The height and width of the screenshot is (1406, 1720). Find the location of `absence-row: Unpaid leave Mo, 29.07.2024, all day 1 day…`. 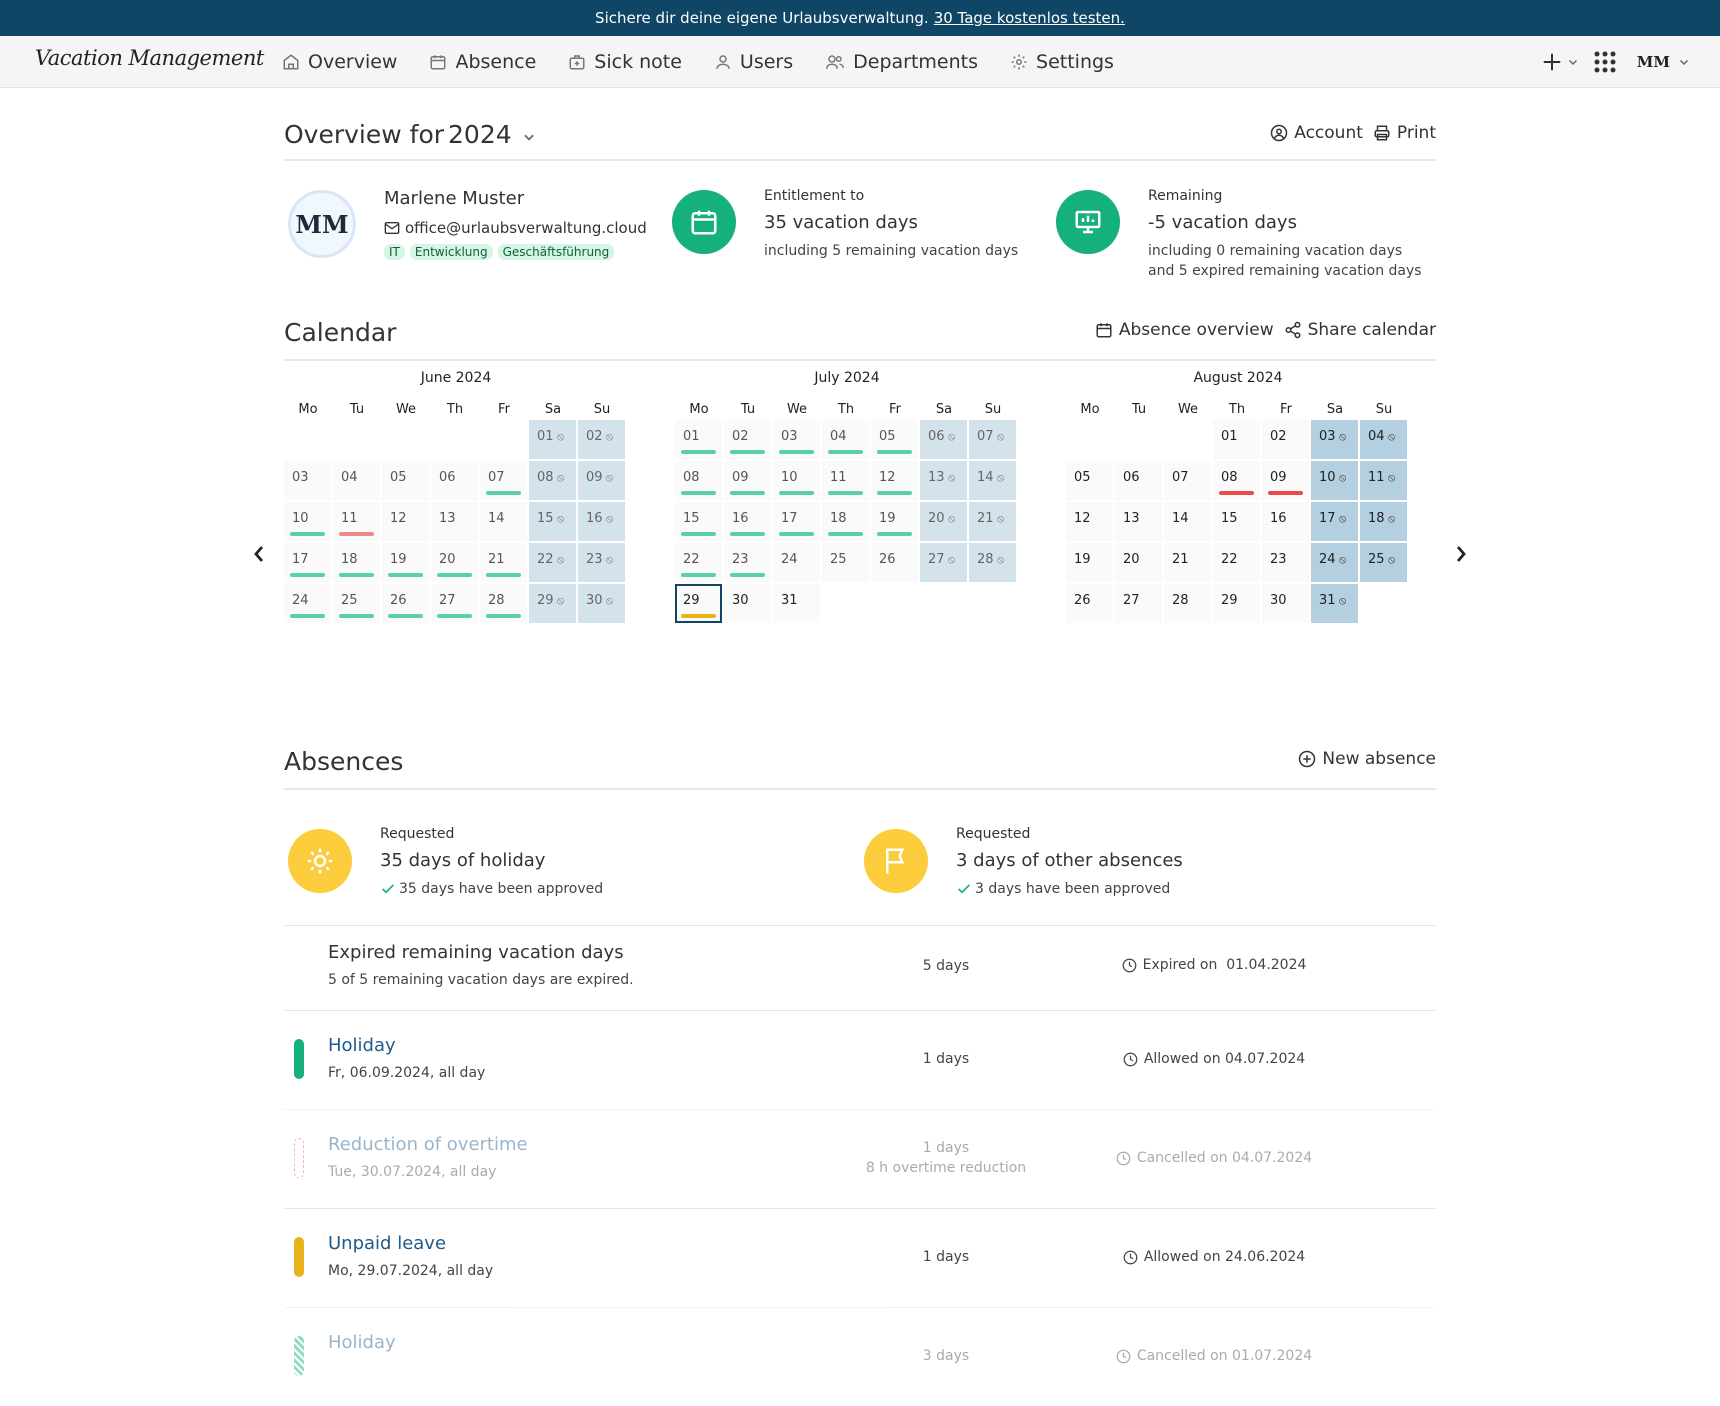

absence-row: Unpaid leave Mo, 29.07.2024, all day 1 day… is located at coordinates (860, 1257).